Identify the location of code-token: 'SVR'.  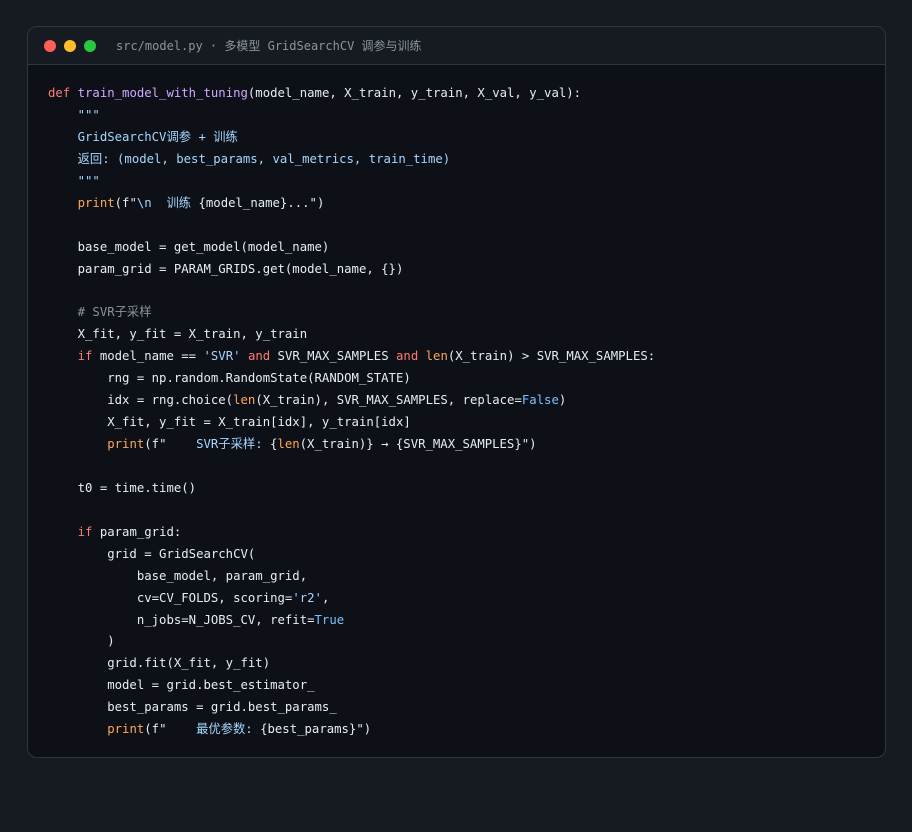
(222, 356).